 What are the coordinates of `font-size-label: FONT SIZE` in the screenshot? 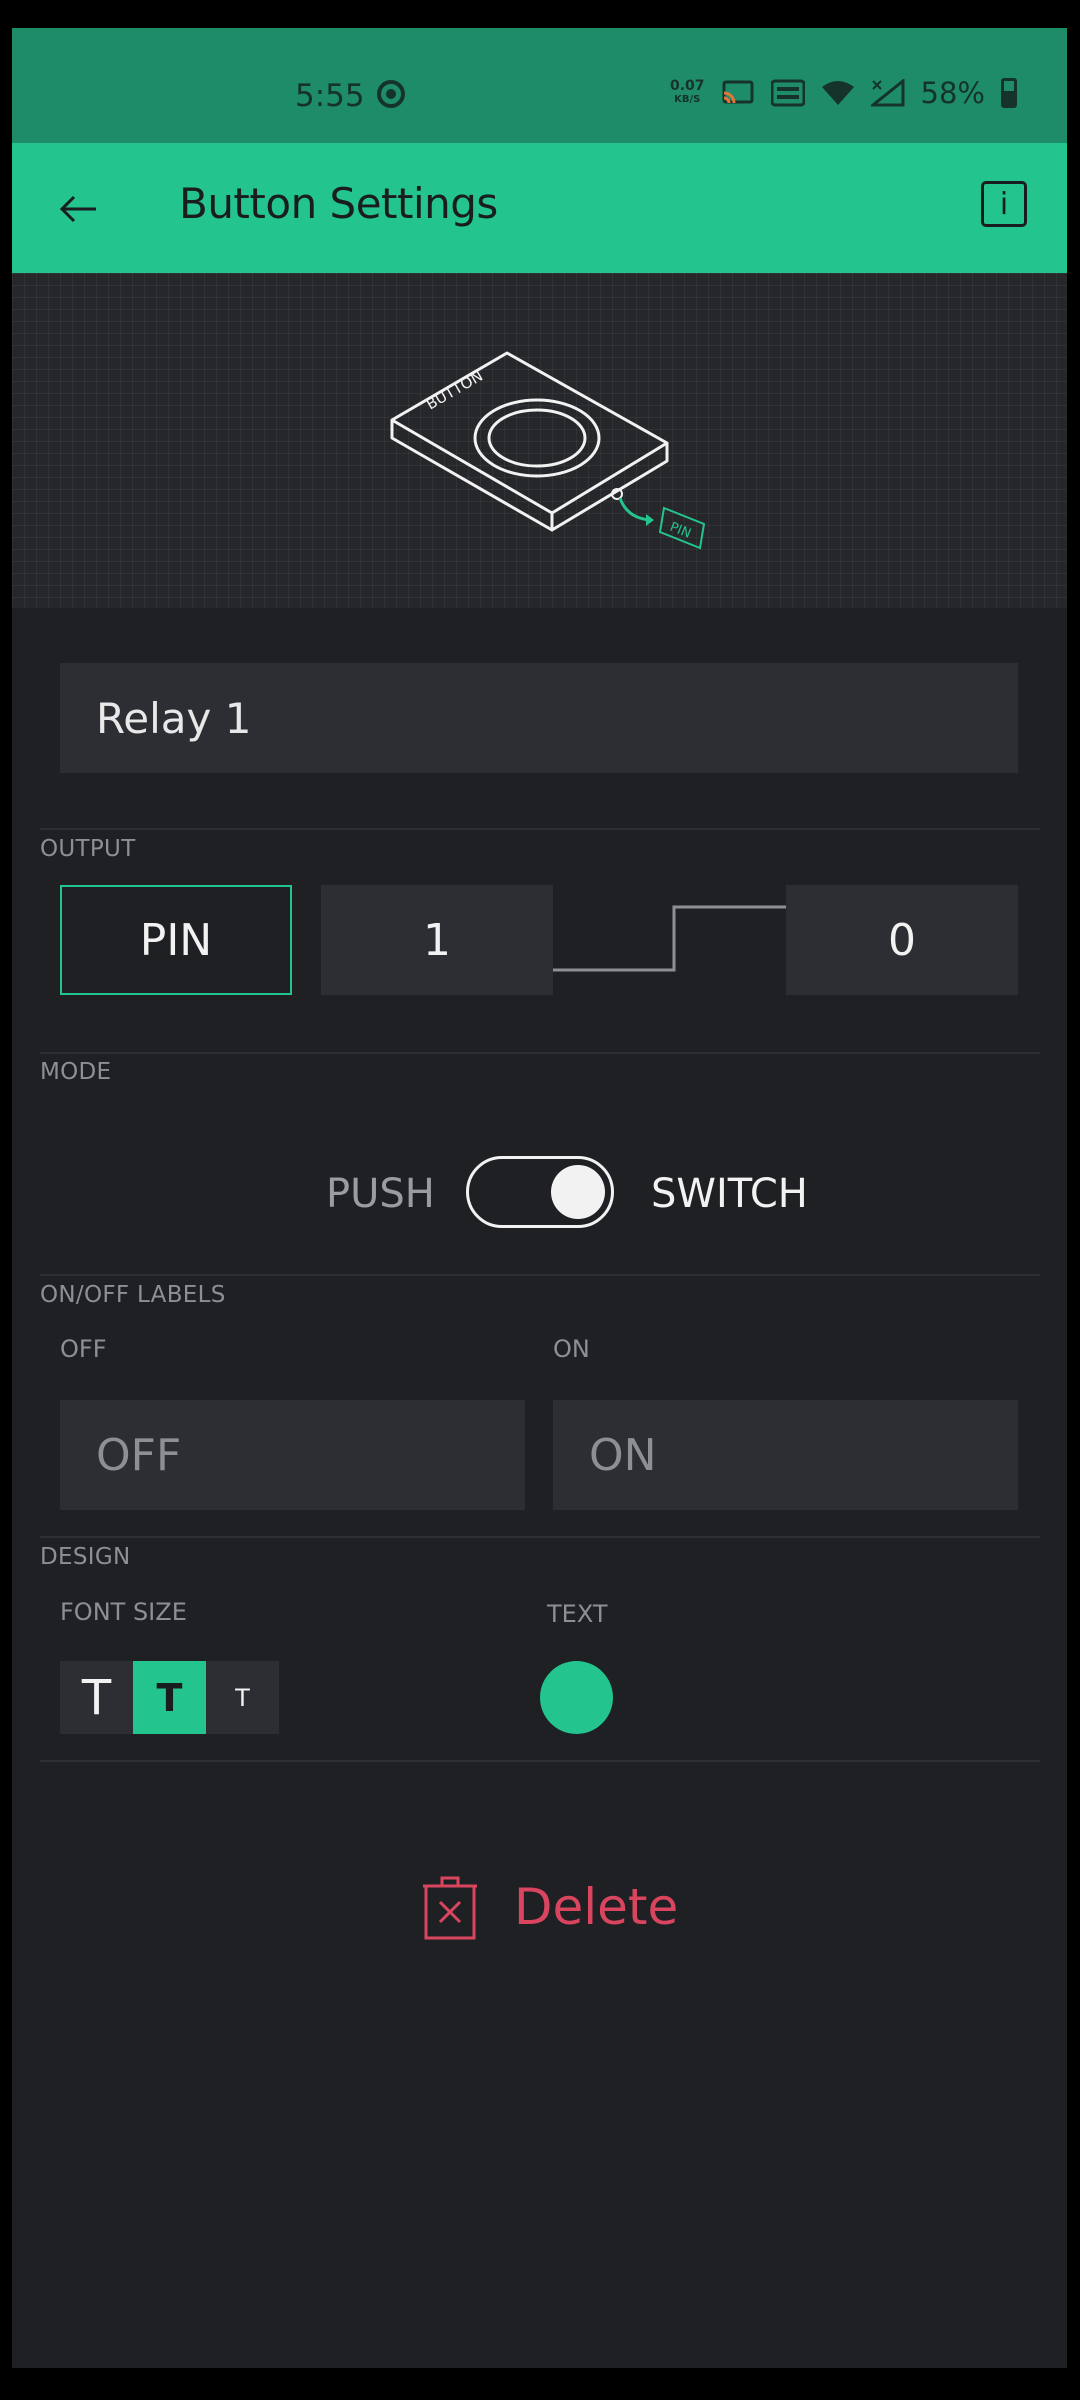 It's located at (123, 1612).